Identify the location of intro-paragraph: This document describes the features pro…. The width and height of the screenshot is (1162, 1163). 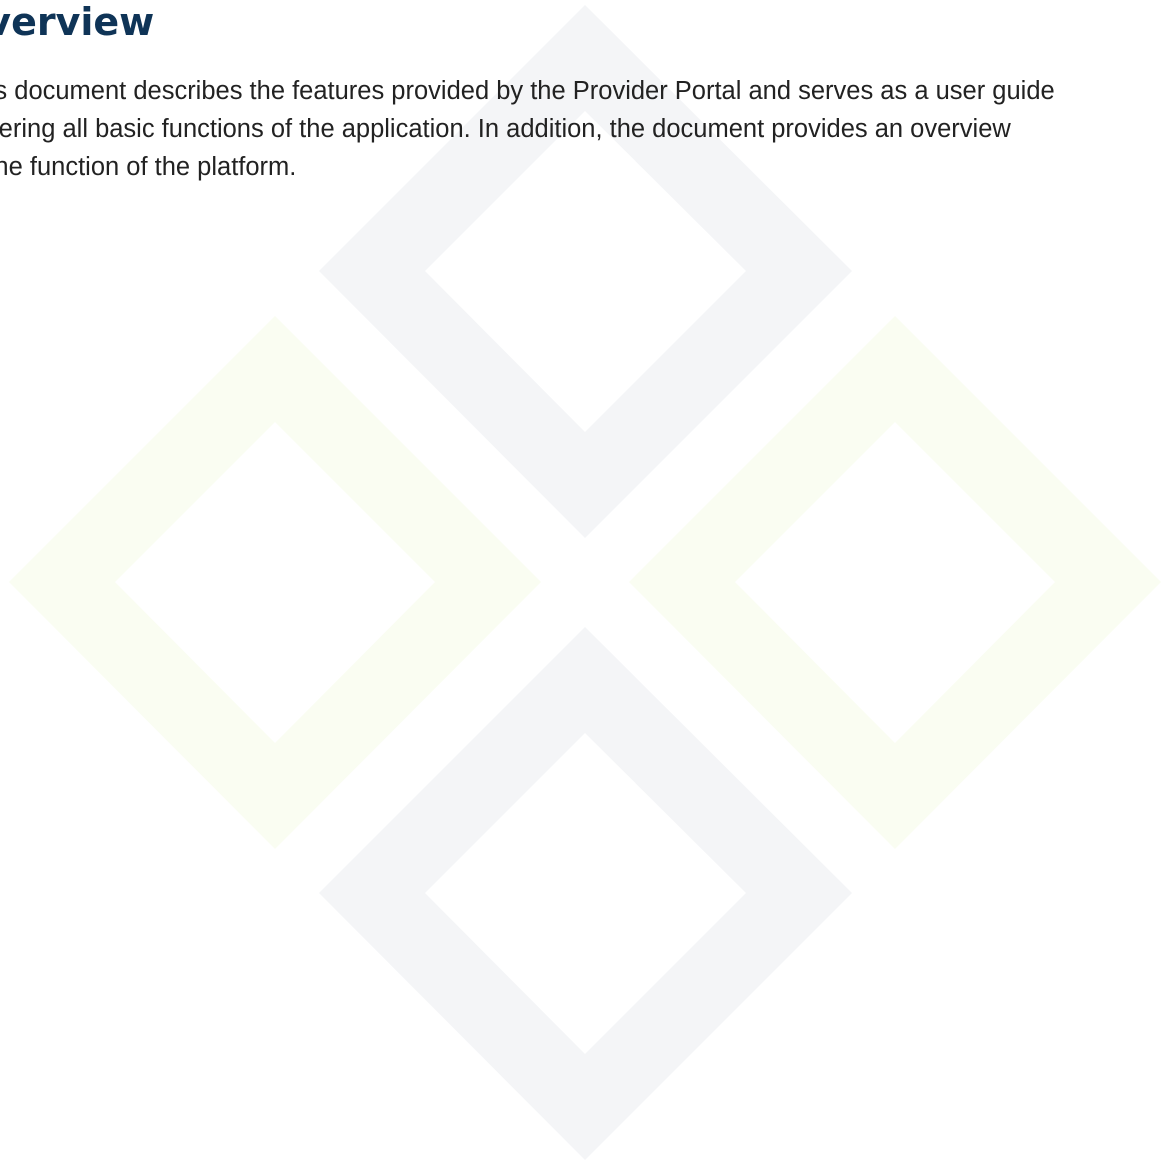
(581, 129).